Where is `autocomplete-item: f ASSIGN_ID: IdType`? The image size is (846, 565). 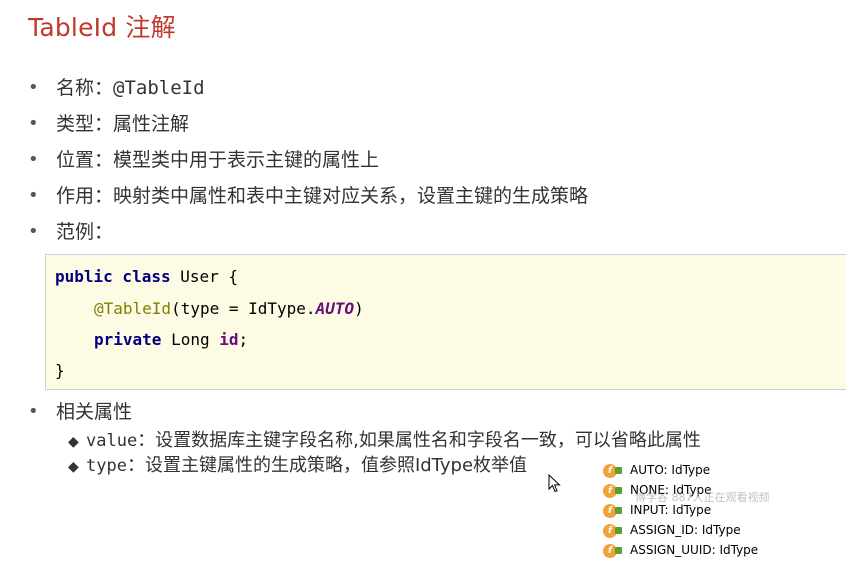 autocomplete-item: f ASSIGN_ID: IdType is located at coordinates (672, 530).